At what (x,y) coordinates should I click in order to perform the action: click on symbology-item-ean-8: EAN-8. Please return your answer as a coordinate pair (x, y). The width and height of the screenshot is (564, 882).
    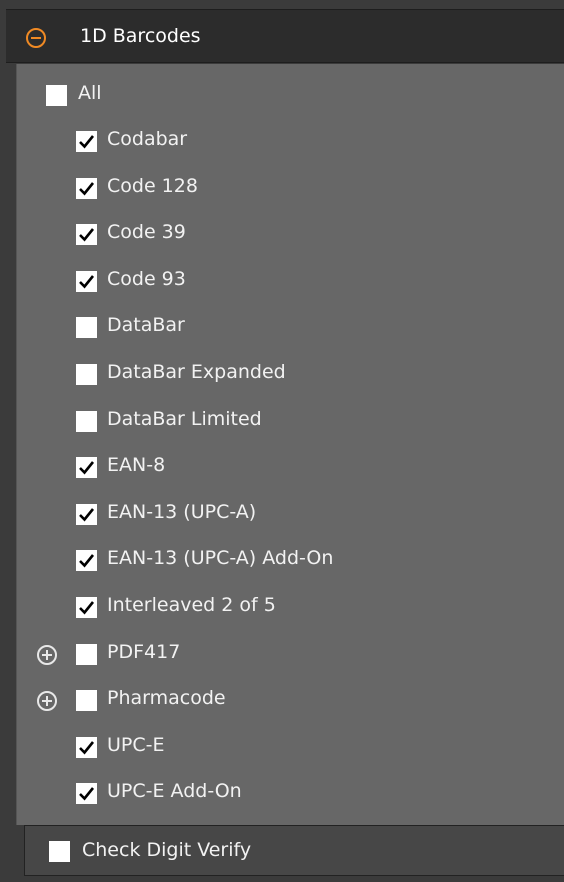
    Looking at the image, I should click on (287, 467).